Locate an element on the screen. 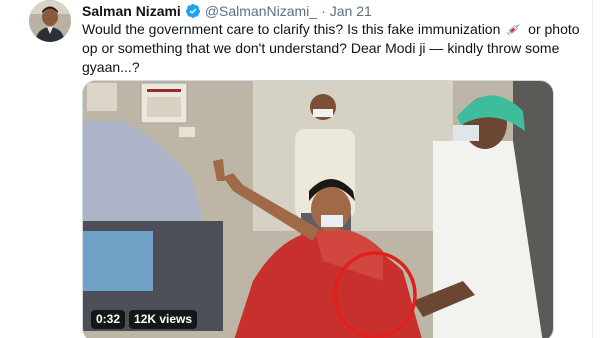  tweet-header: Salman Nizami @SalmanNizami_ · Jan 21 is located at coordinates (227, 11).